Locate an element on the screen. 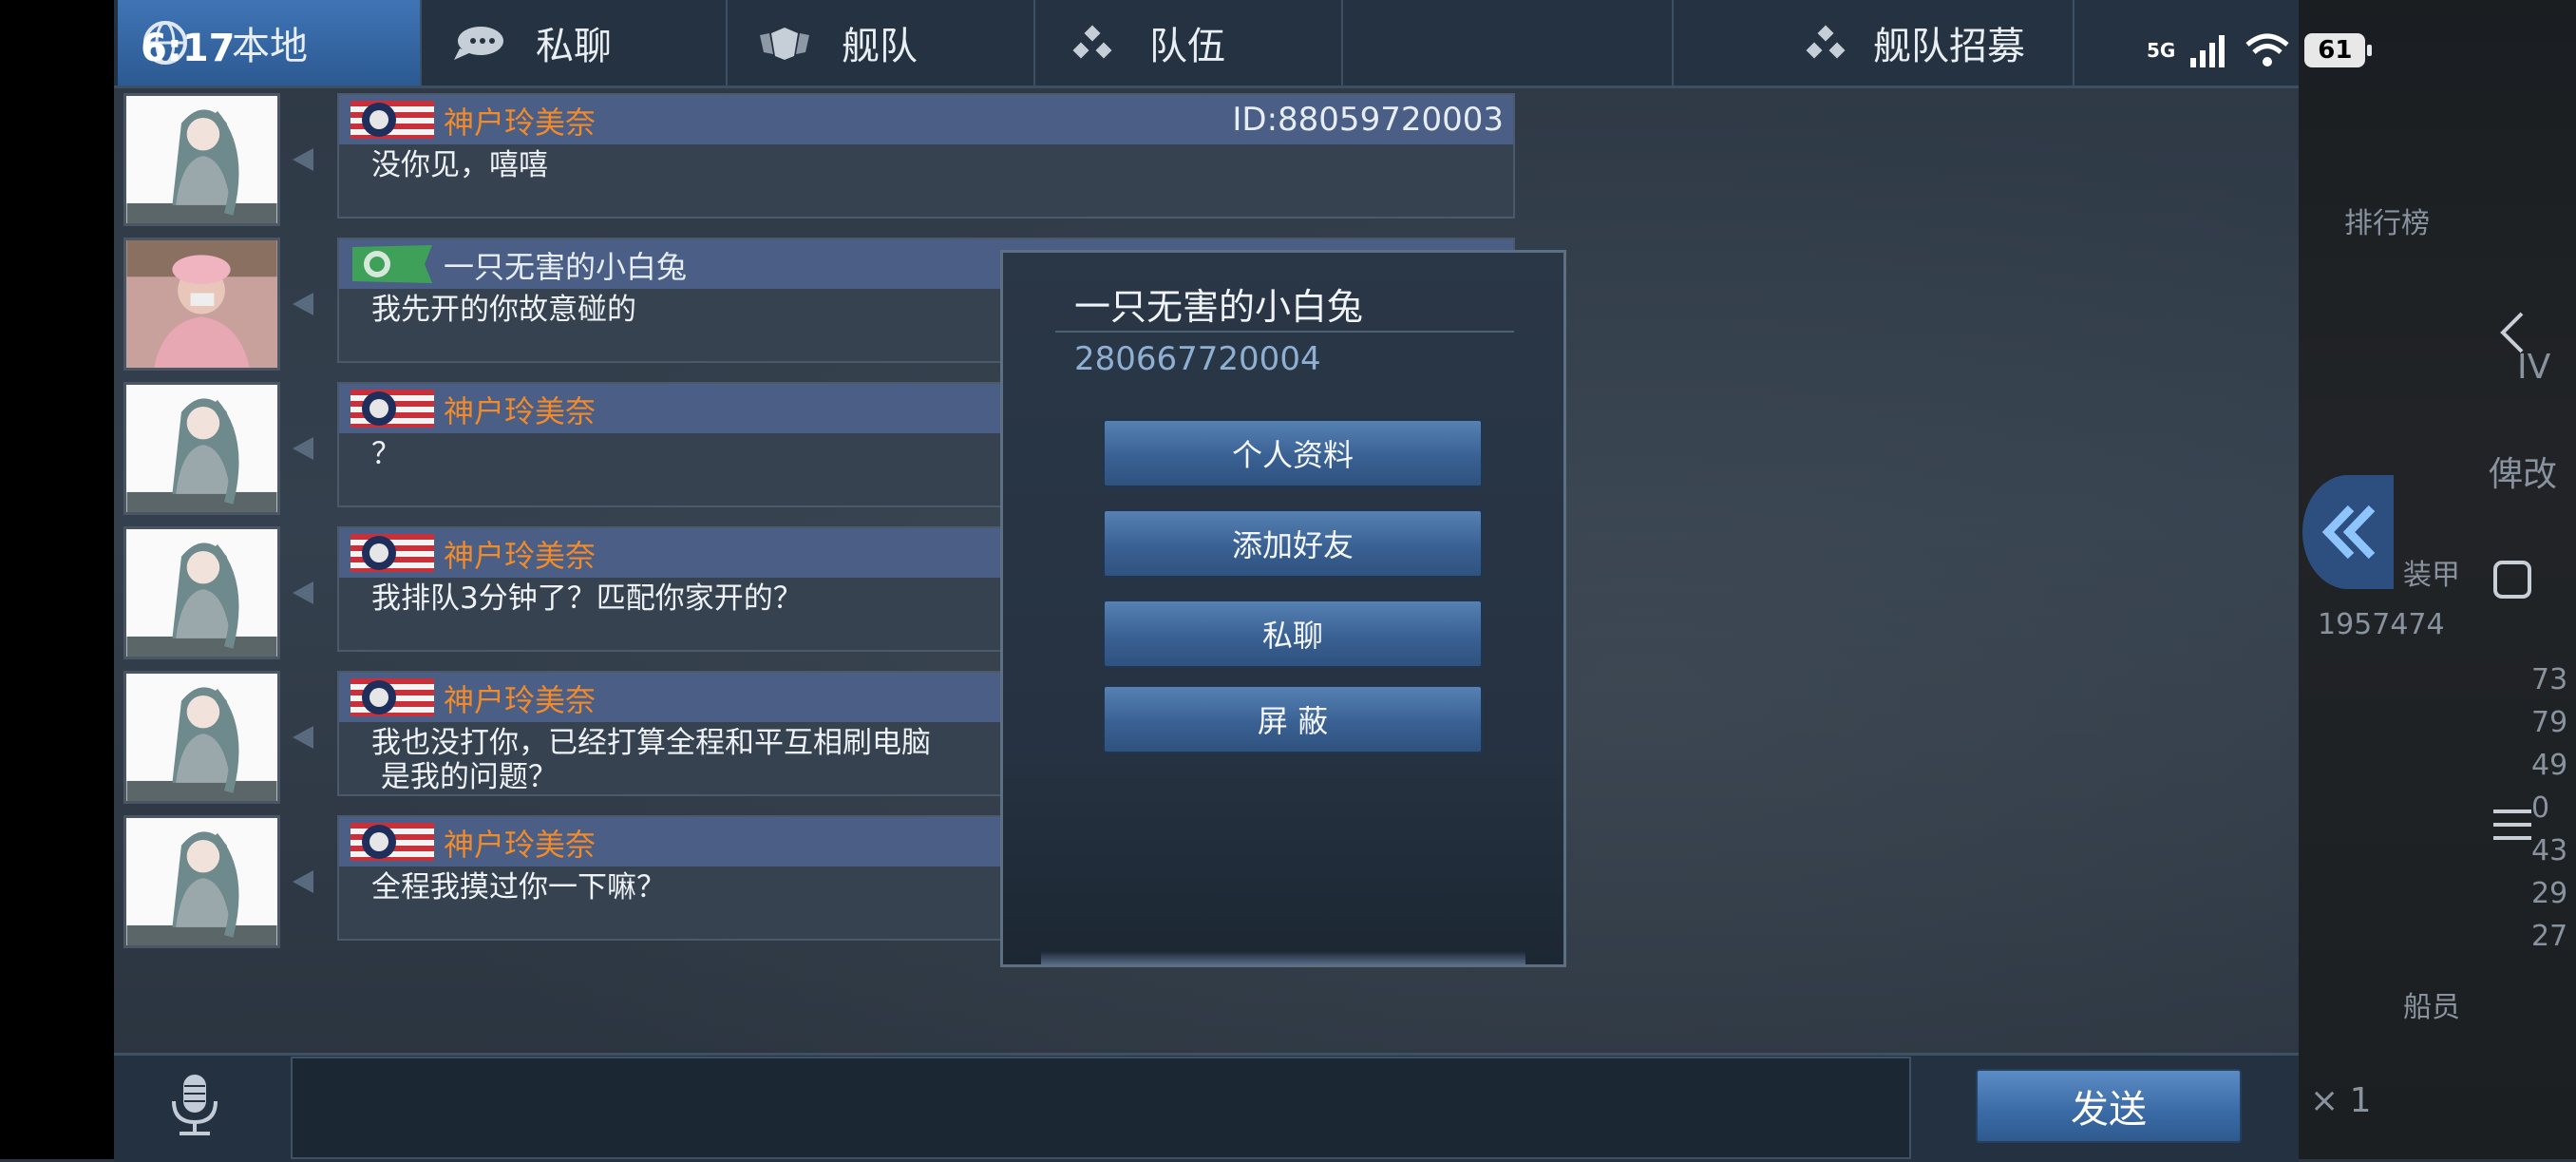  message-text: 我也没打你，已经打算全程和平互相刷电脑 是我的问题？ is located at coordinates (651, 760).